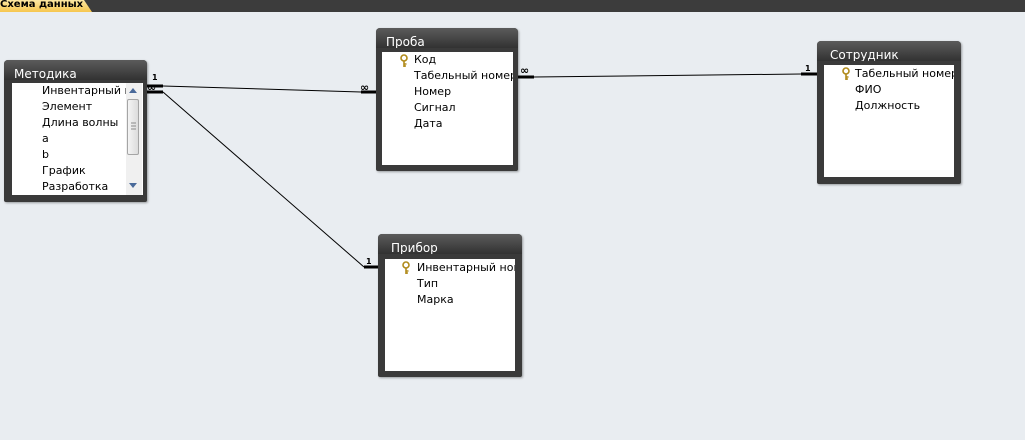  What do you see at coordinates (45, 139) in the screenshot?
I see `field-item: a` at bounding box center [45, 139].